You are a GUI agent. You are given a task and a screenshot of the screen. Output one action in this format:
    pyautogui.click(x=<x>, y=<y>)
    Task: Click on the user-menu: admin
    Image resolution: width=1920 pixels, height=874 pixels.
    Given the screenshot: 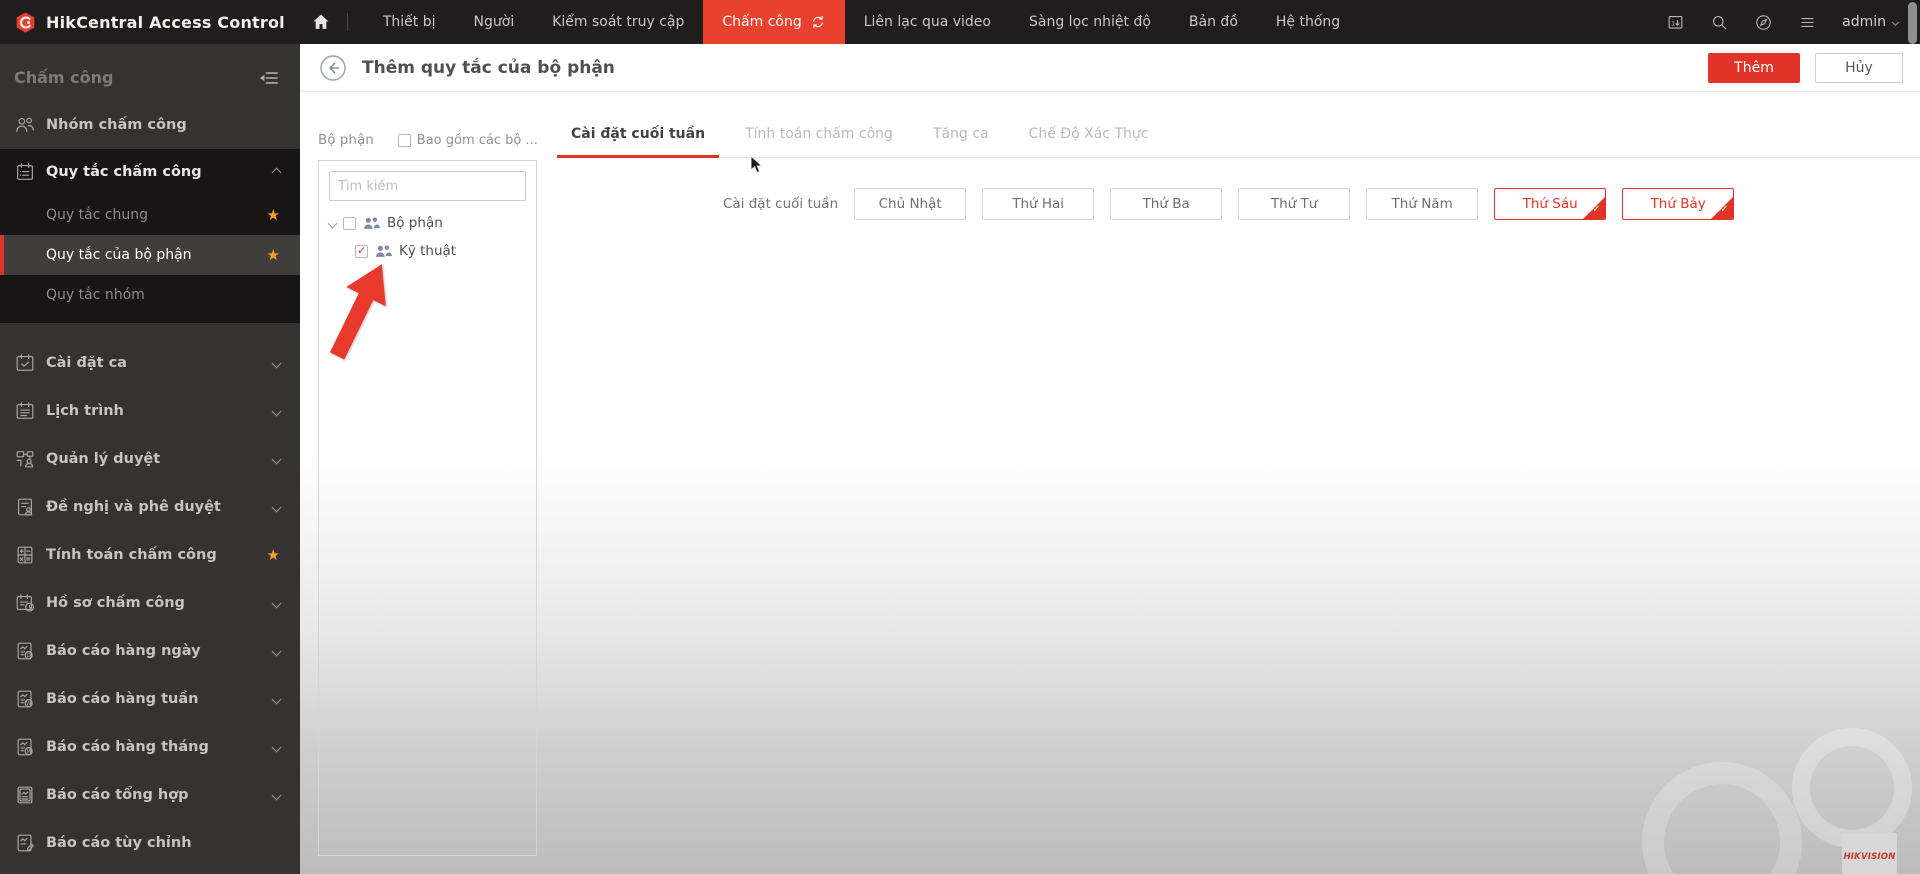 What is the action you would take?
    pyautogui.click(x=1871, y=22)
    